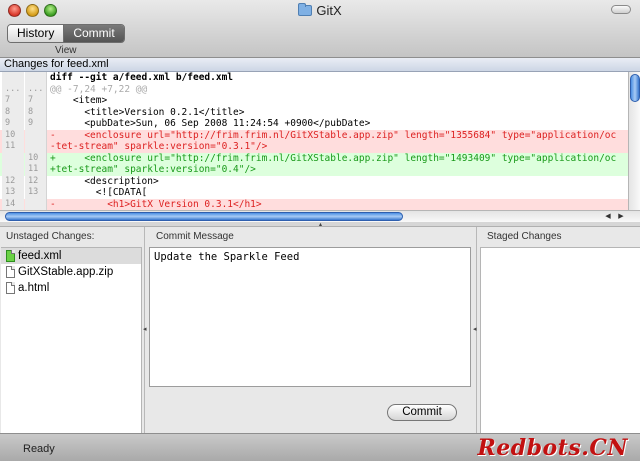 The image size is (640, 461). Describe the element at coordinates (79, 100) in the screenshot. I see `diff-code: <item>` at that location.